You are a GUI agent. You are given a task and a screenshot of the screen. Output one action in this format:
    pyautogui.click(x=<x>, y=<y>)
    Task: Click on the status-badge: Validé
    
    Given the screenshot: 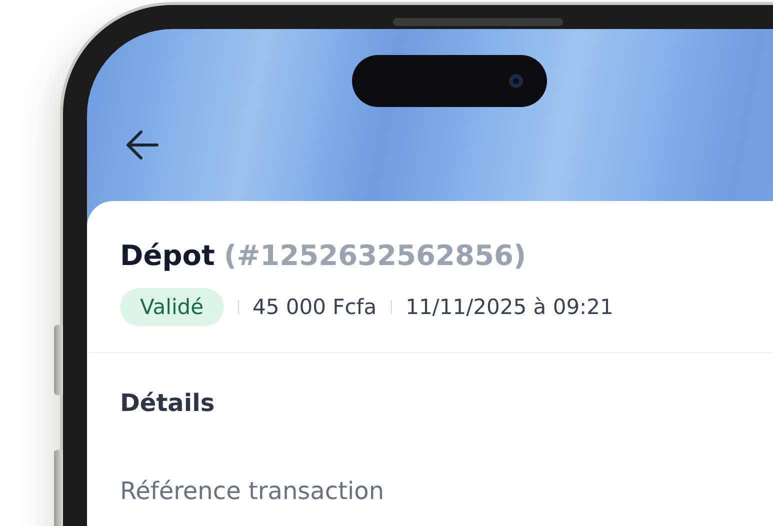 What is the action you would take?
    pyautogui.click(x=172, y=307)
    